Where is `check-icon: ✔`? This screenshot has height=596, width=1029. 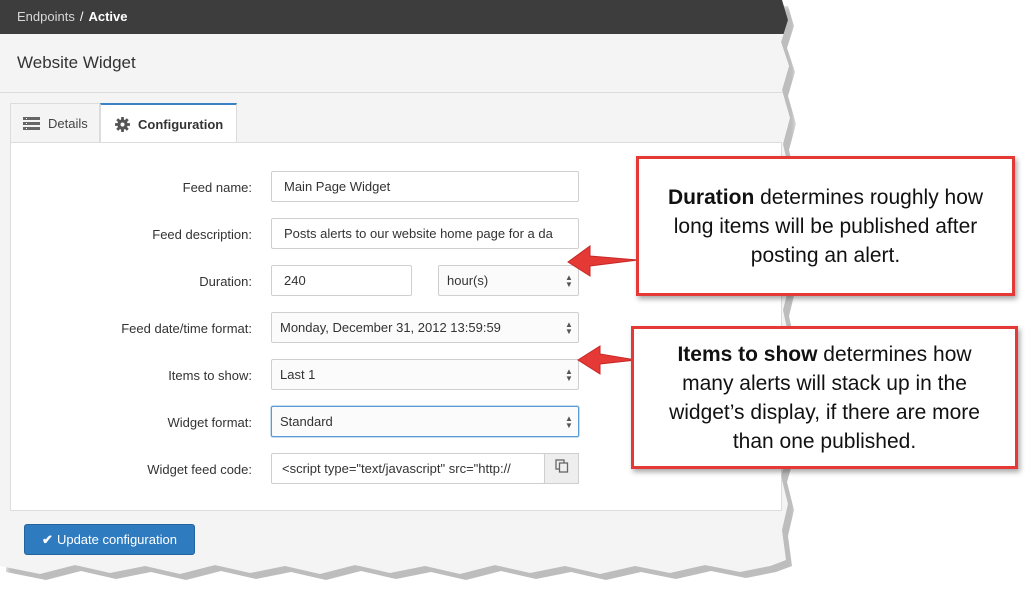
check-icon: ✔ is located at coordinates (47, 539).